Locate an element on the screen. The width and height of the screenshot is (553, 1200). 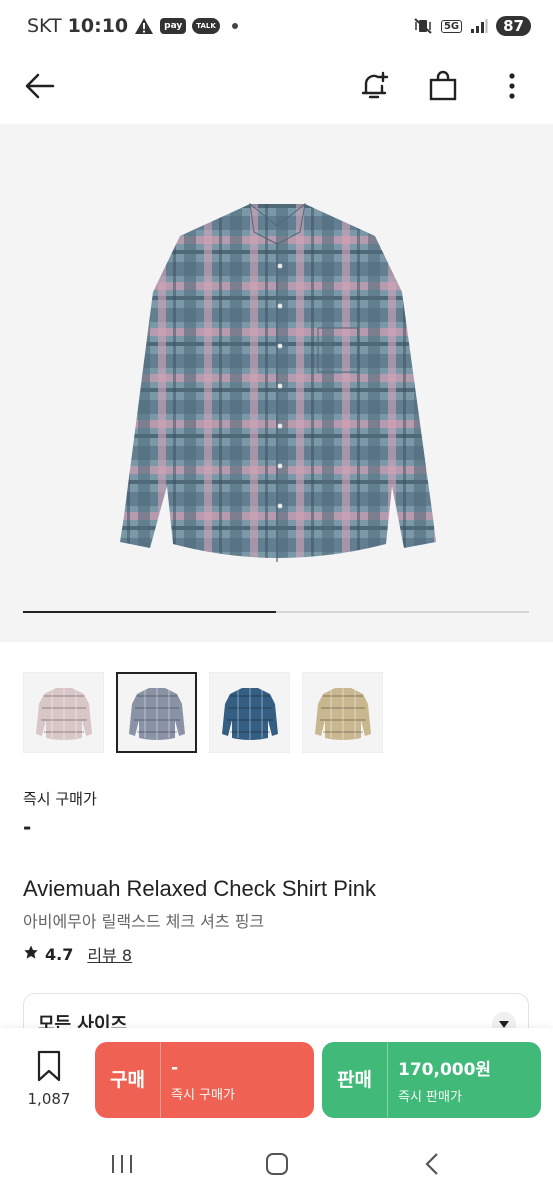
price-label: 즉시 구매가 is located at coordinates (60, 799).